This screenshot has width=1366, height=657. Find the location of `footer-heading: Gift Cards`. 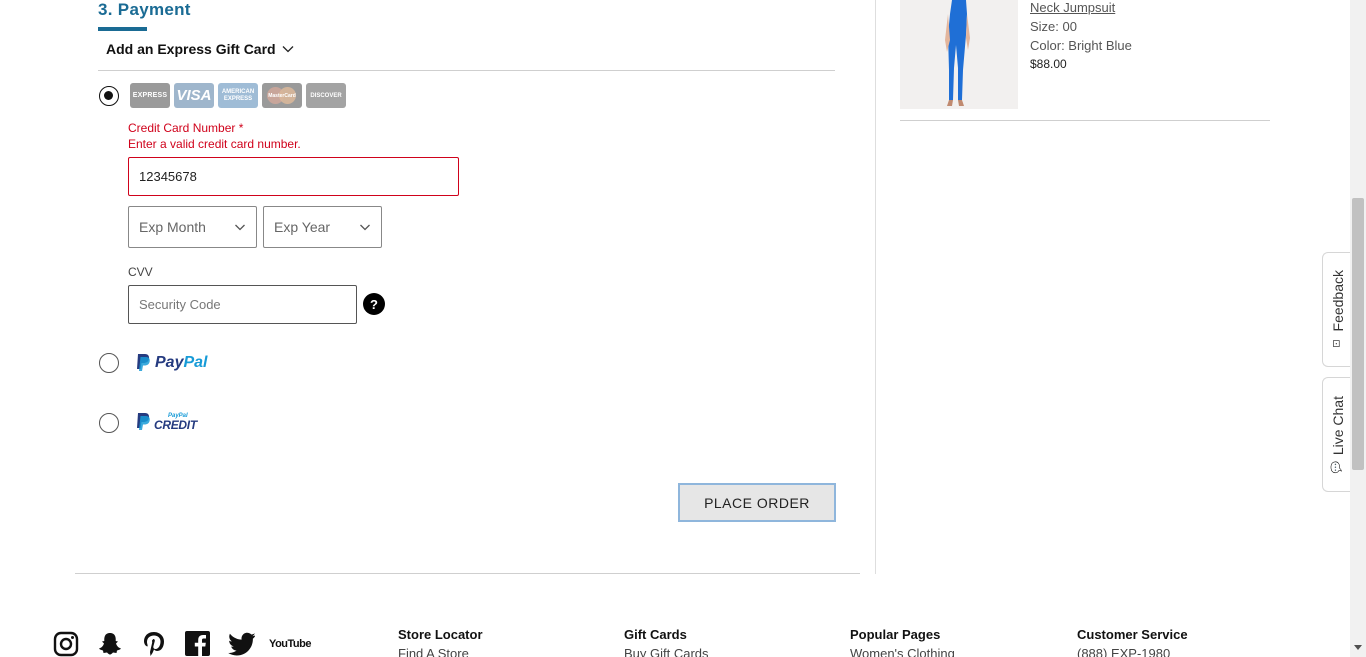

footer-heading: Gift Cards is located at coordinates (655, 634).